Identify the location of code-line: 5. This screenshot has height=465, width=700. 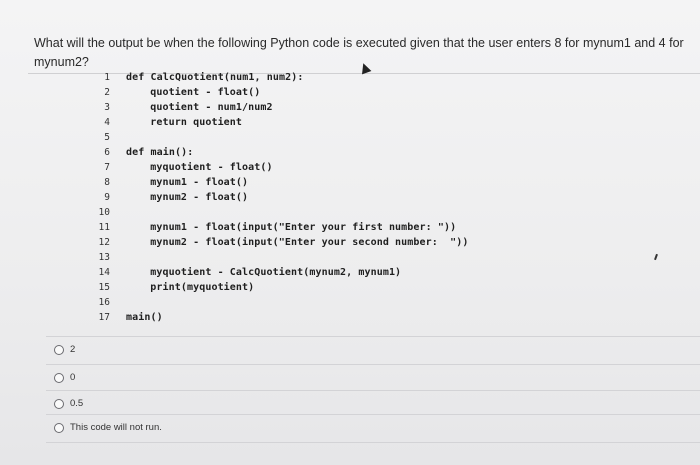
(98, 137).